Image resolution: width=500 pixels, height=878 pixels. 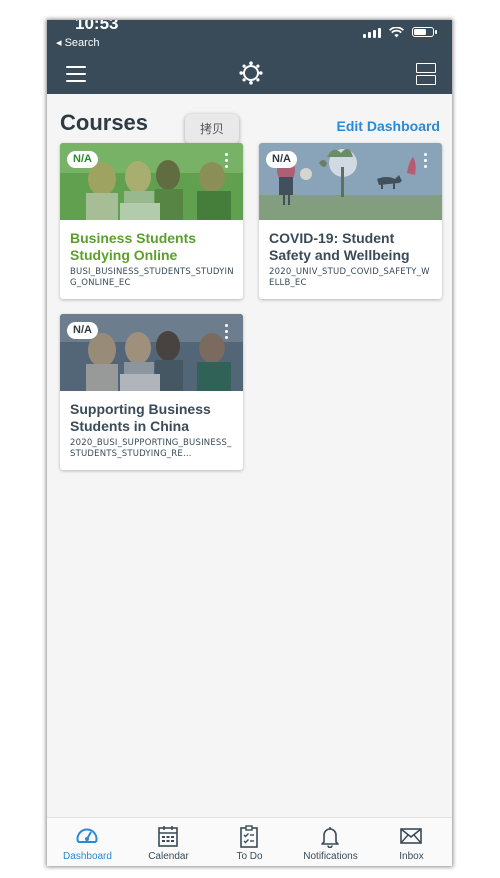 I want to click on tab-label: Calendar, so click(x=168, y=856).